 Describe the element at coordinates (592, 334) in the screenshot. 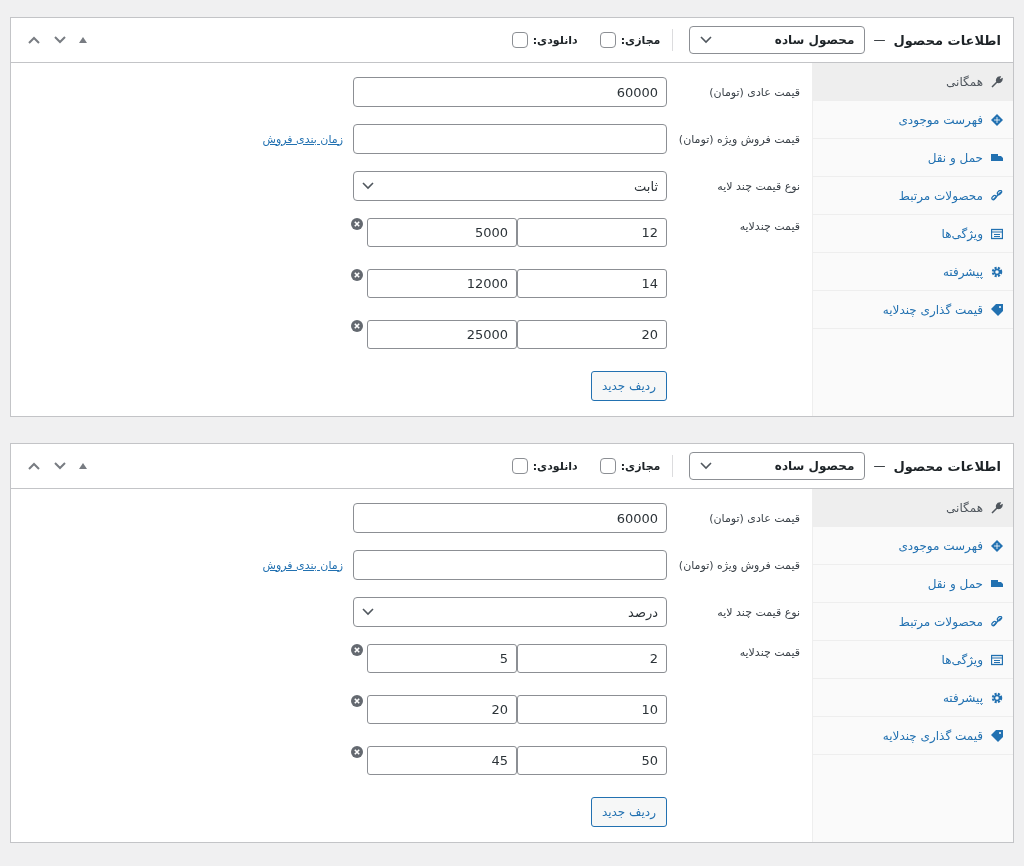

I see `quantity-field: 20` at that location.